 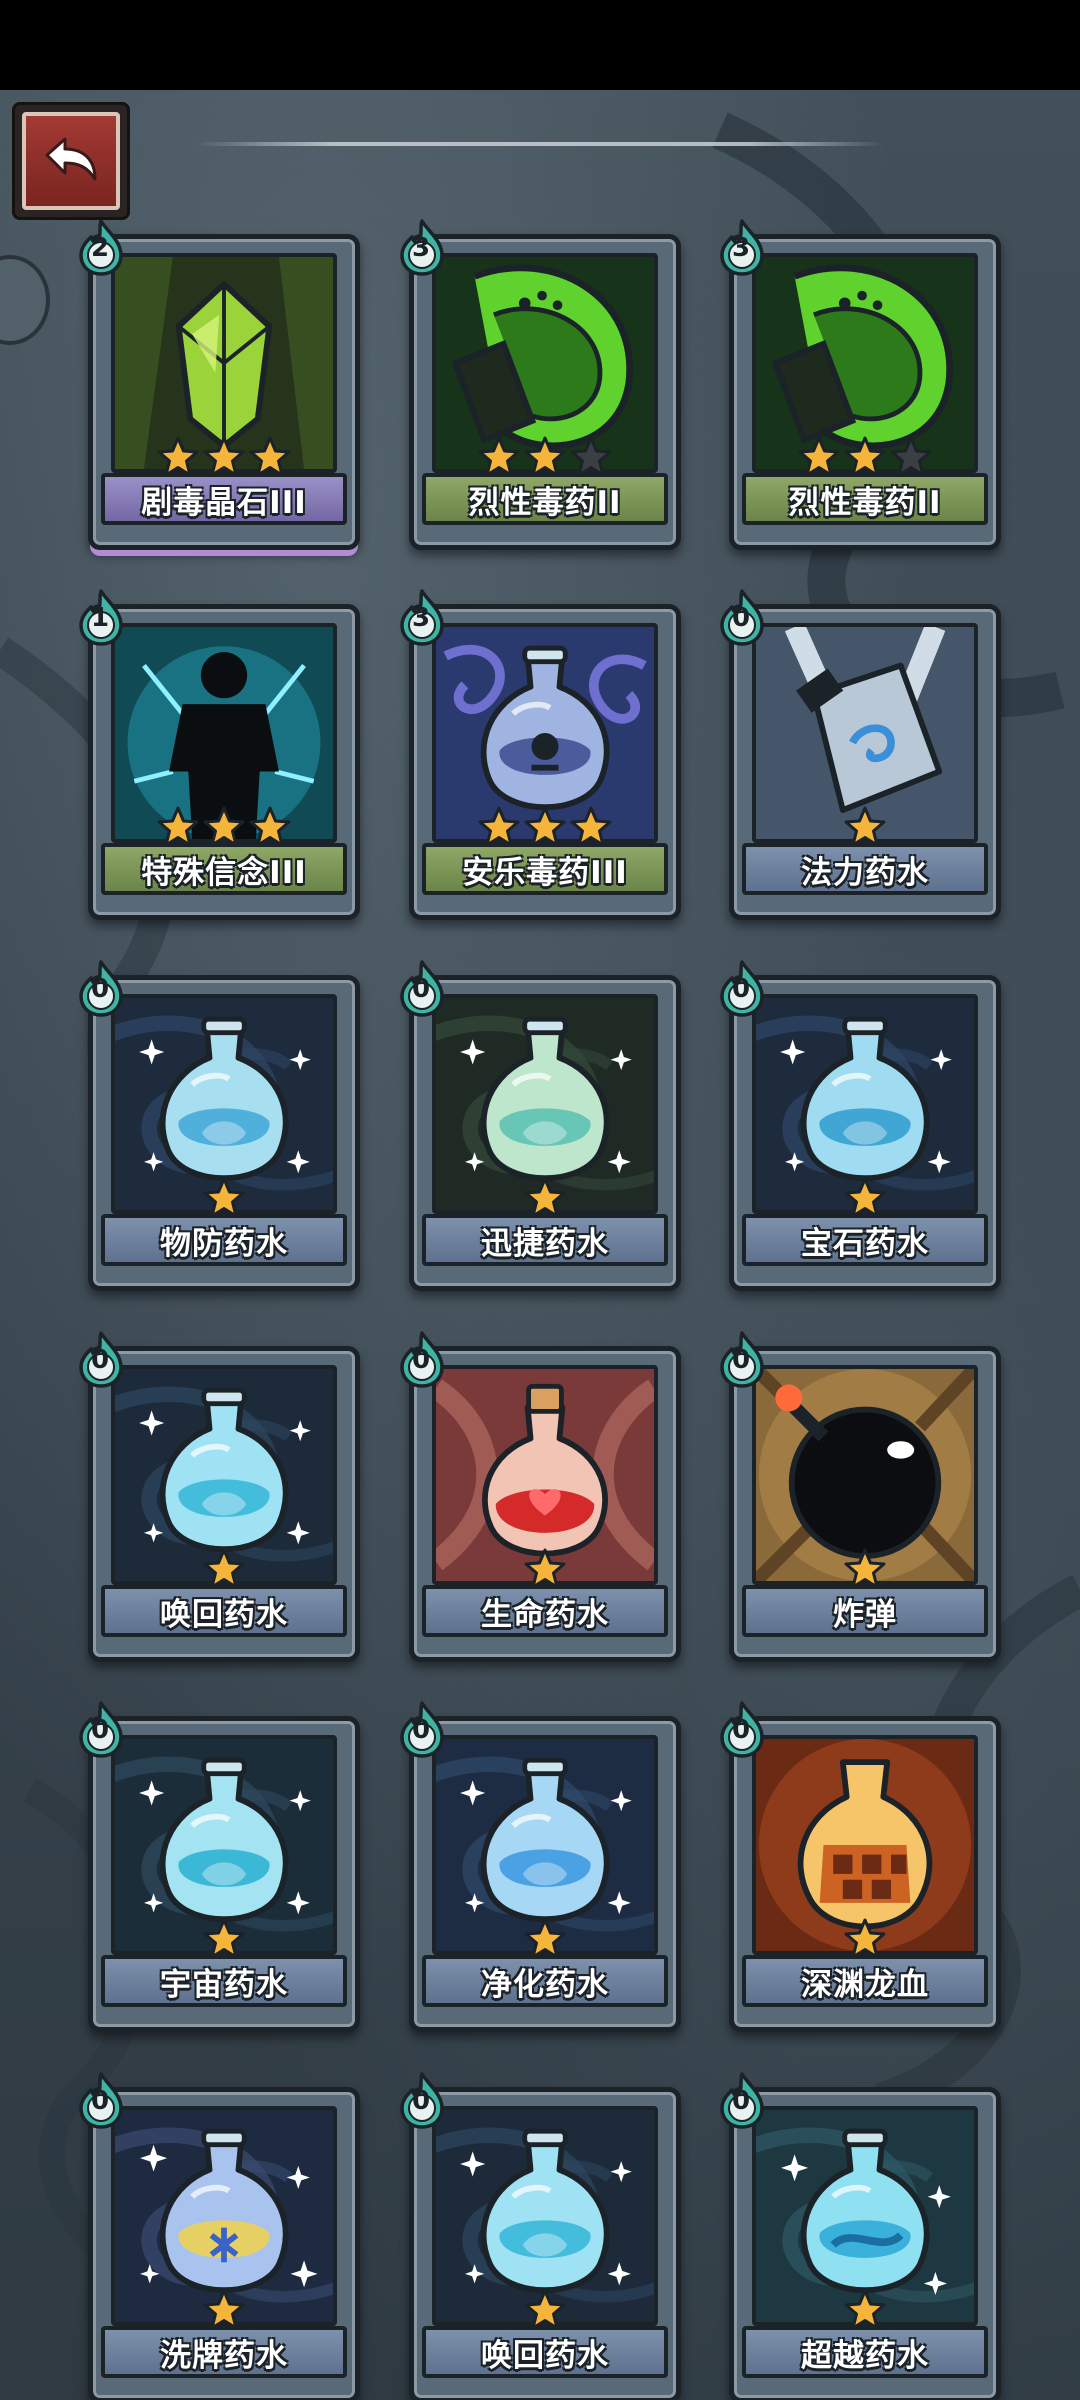 What do you see at coordinates (865, 872) in the screenshot?
I see `card-name: 法力药水` at bounding box center [865, 872].